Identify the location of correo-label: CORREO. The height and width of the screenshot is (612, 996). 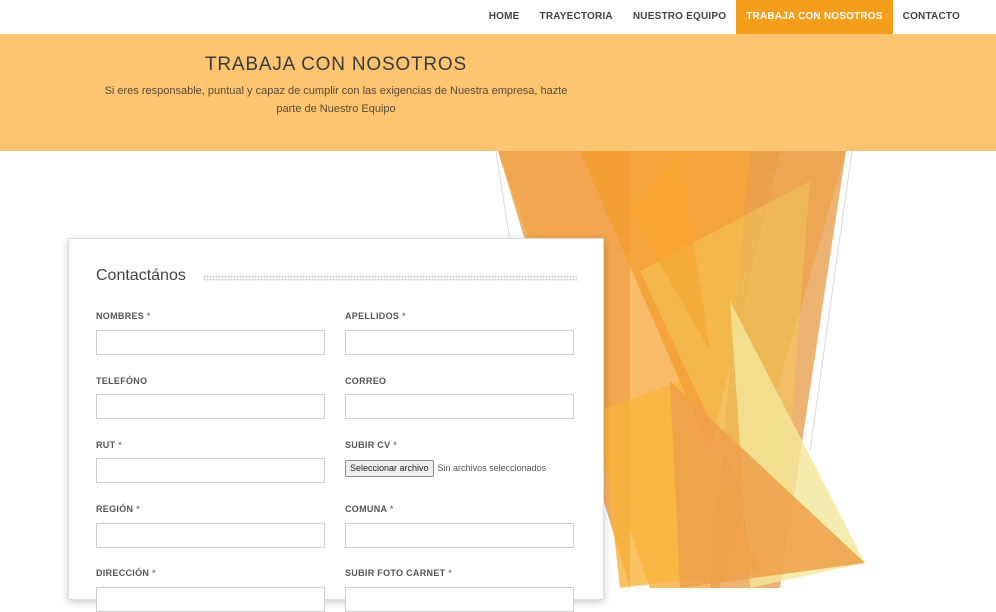
(366, 381).